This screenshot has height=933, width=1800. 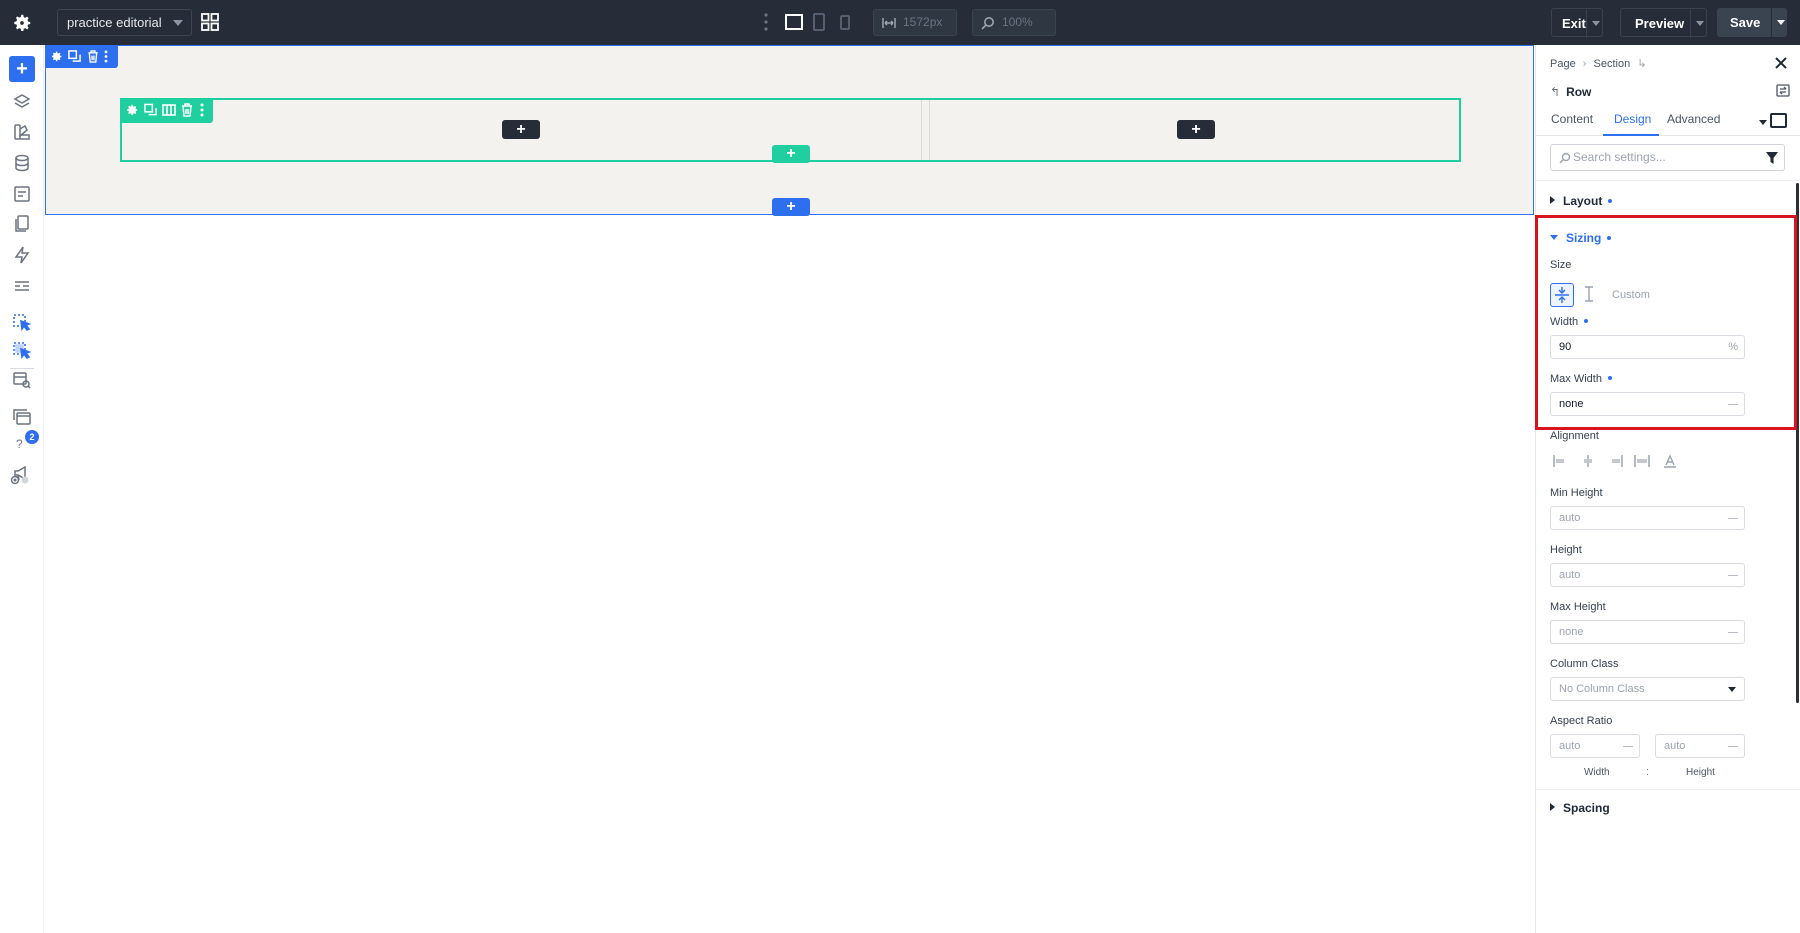 What do you see at coordinates (889, 23) in the screenshot?
I see `width-arrows-icon` at bounding box center [889, 23].